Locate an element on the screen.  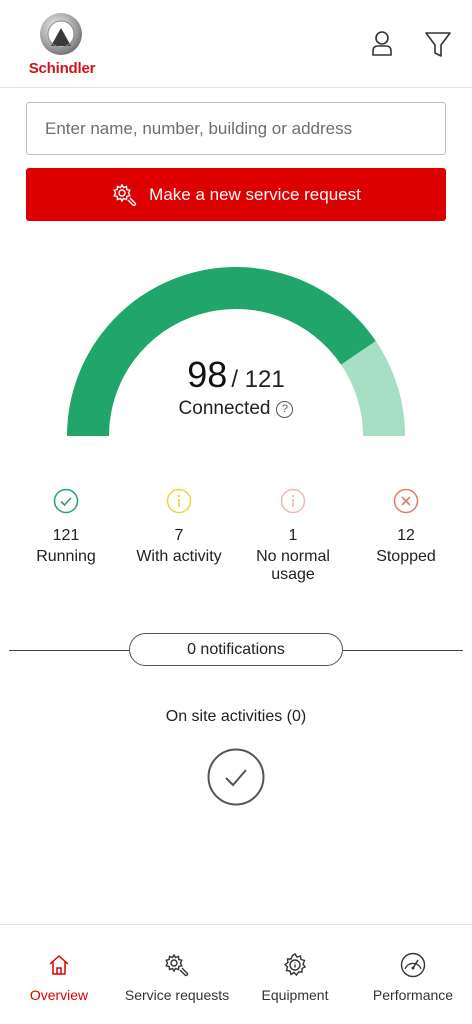
nav-overview: Overview is located at coordinates (59, 974).